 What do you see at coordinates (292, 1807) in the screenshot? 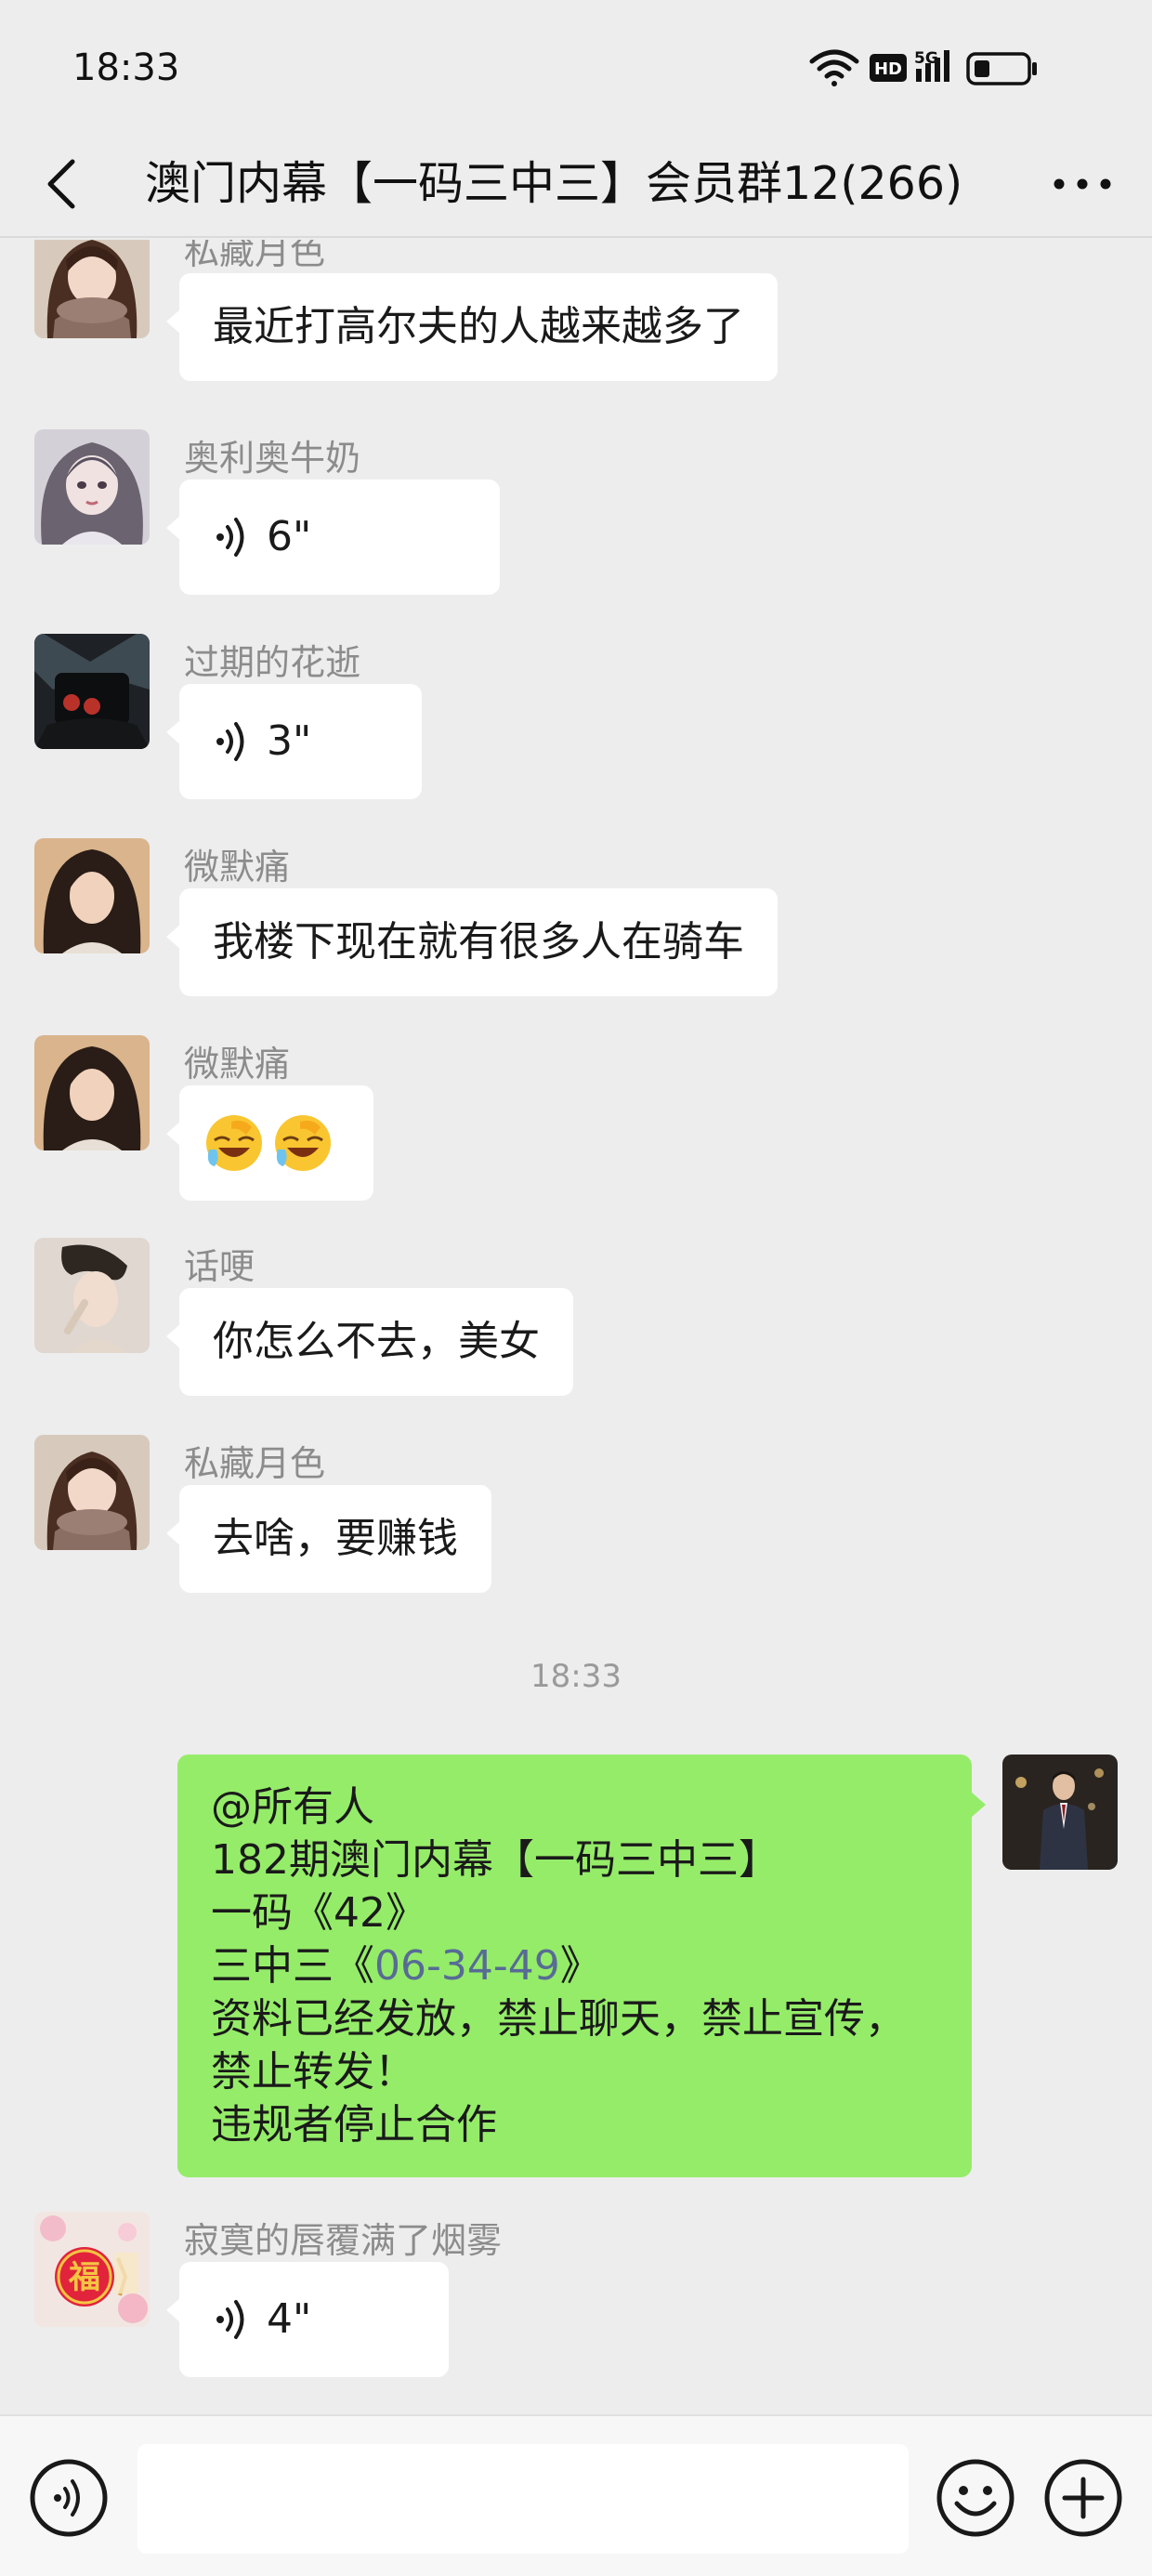
I see `message-line: @所有人` at bounding box center [292, 1807].